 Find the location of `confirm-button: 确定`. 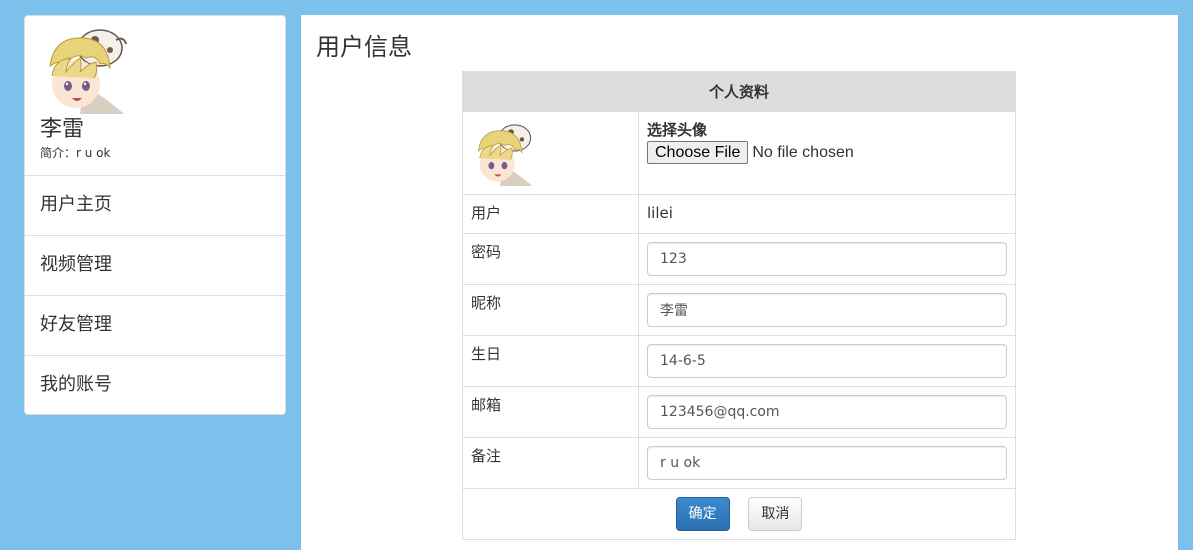

confirm-button: 确定 is located at coordinates (702, 514).